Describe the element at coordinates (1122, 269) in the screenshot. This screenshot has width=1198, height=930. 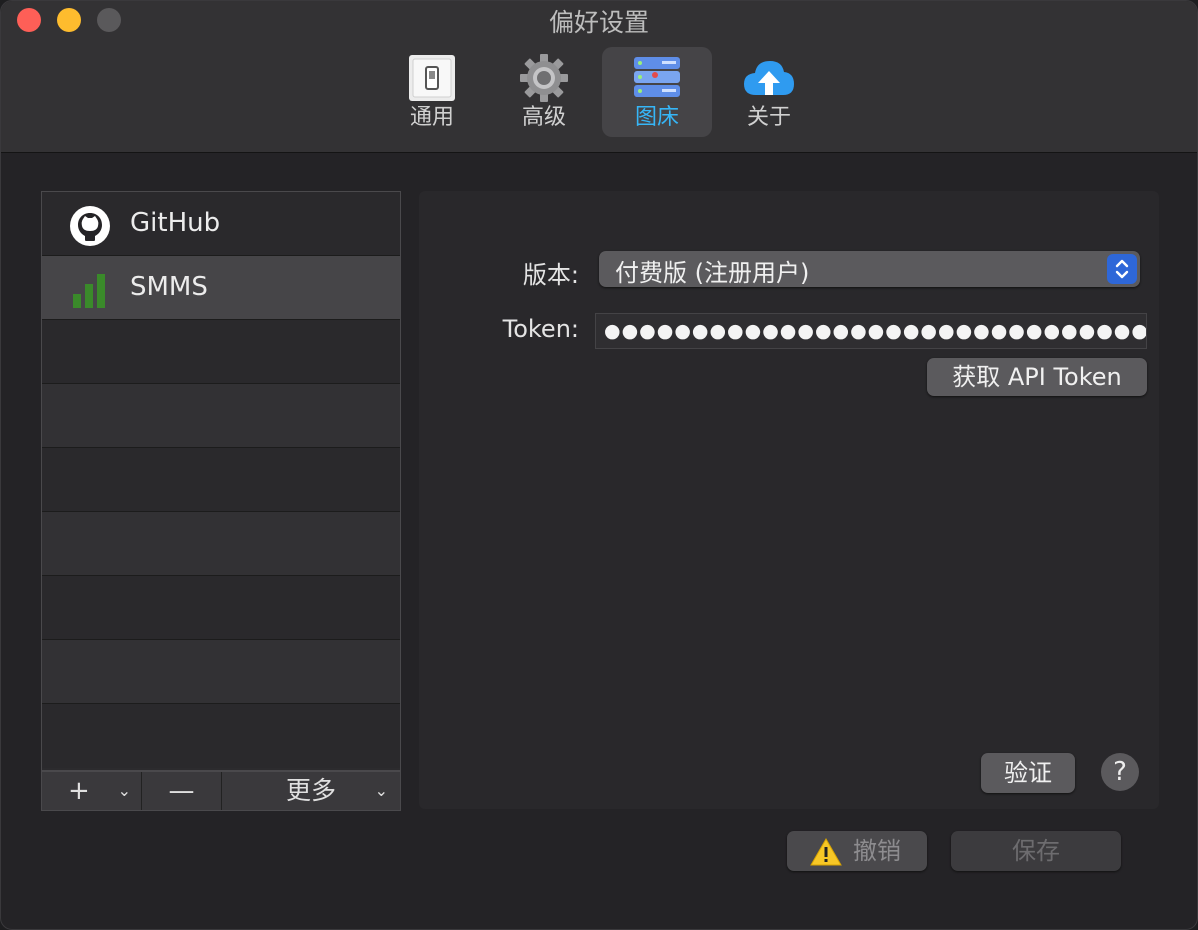
I see `select-arrows-icon` at that location.